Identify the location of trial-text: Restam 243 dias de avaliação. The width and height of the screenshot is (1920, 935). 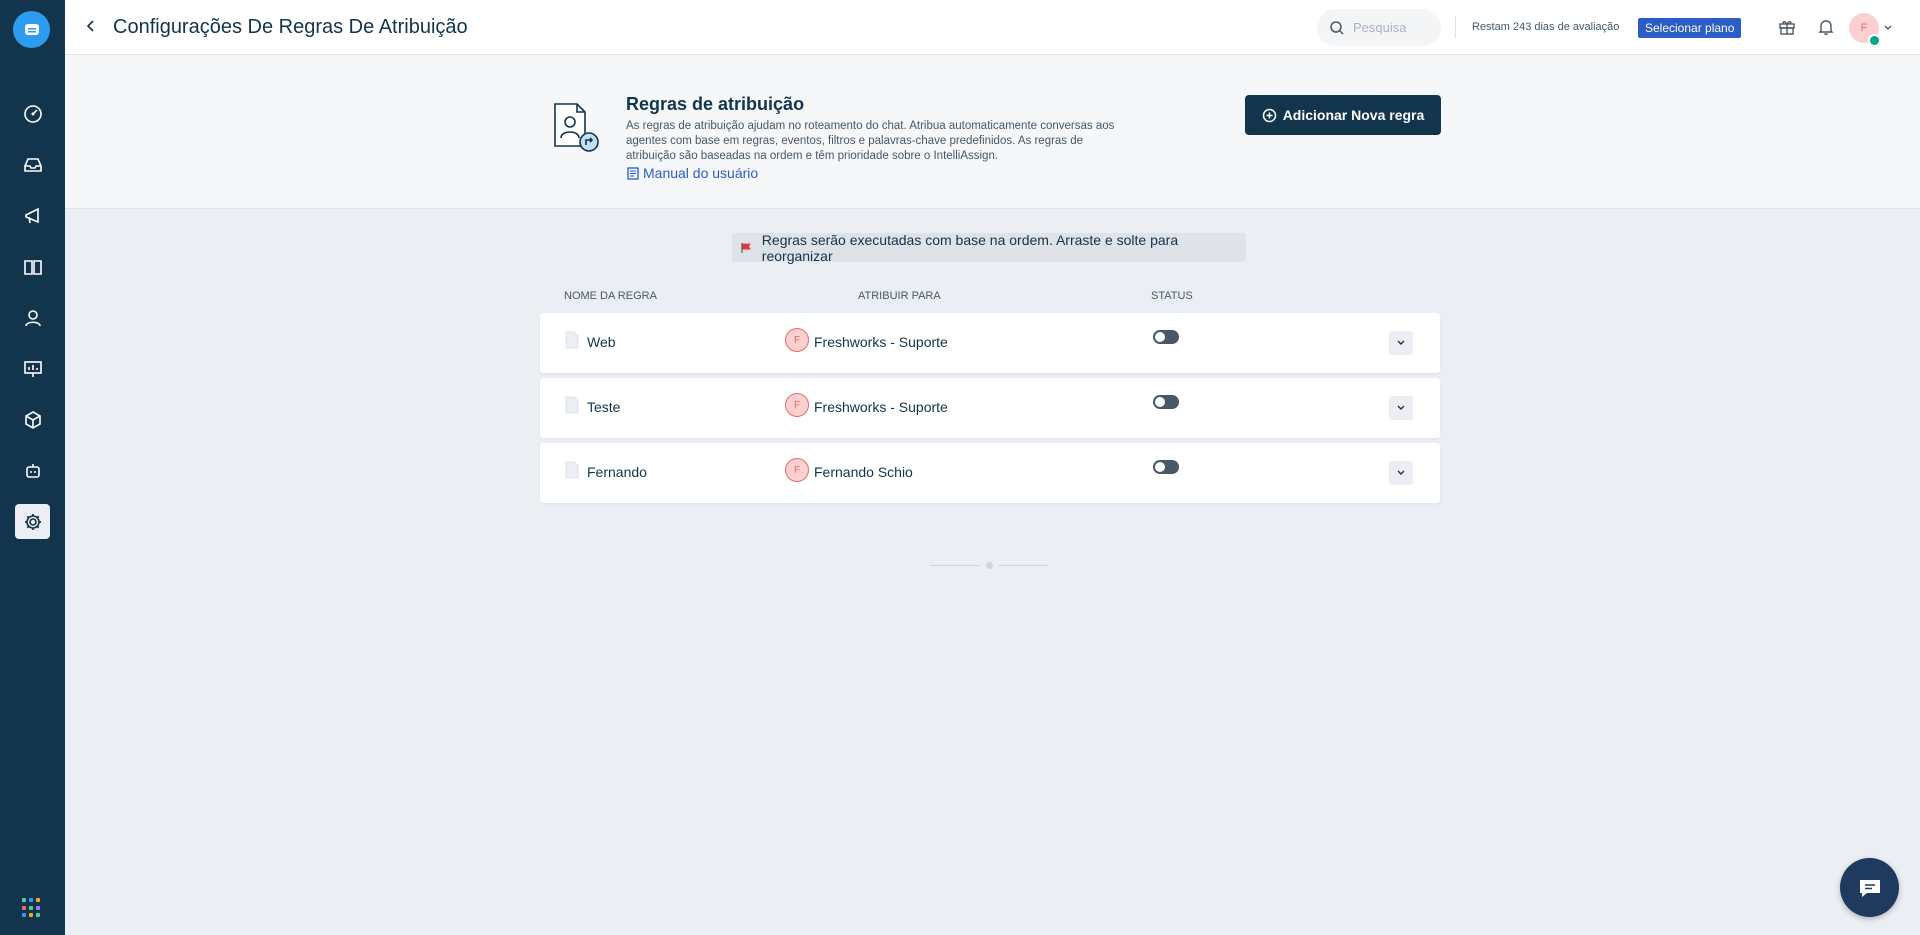
(1546, 27).